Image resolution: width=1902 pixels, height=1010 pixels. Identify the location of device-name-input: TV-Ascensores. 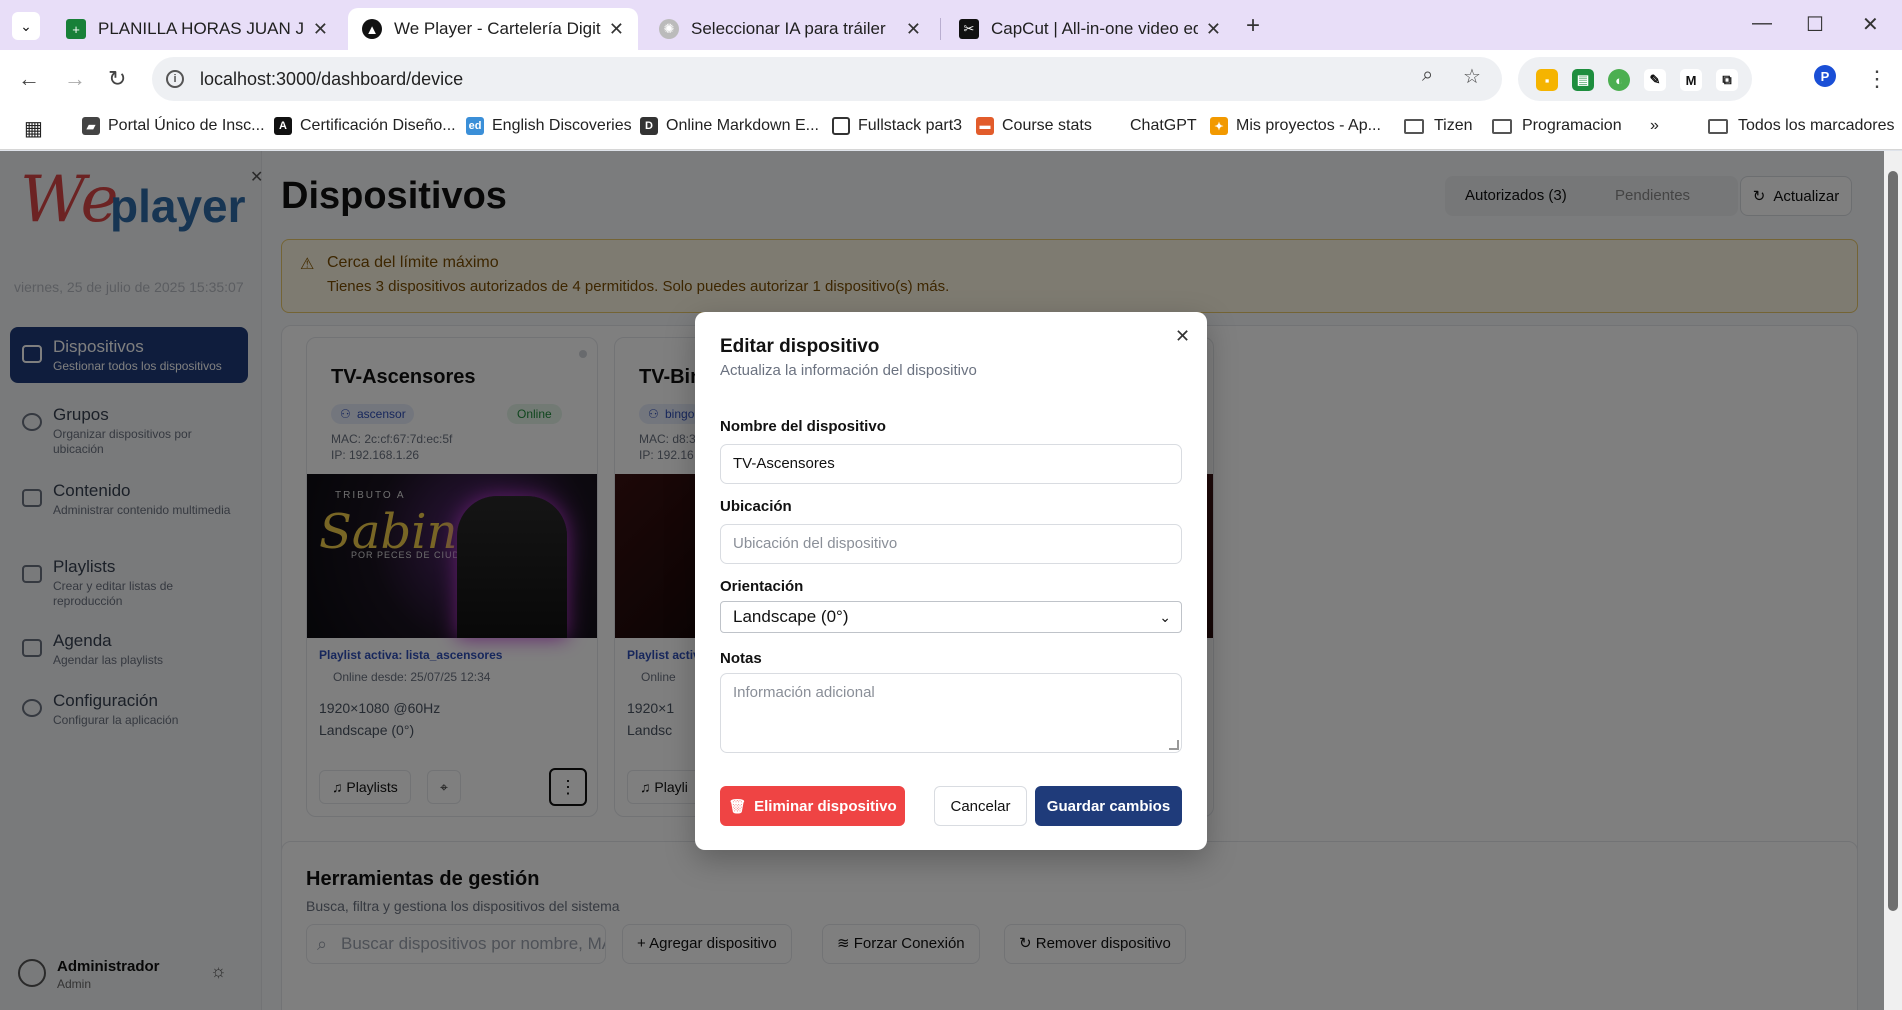
(951, 464).